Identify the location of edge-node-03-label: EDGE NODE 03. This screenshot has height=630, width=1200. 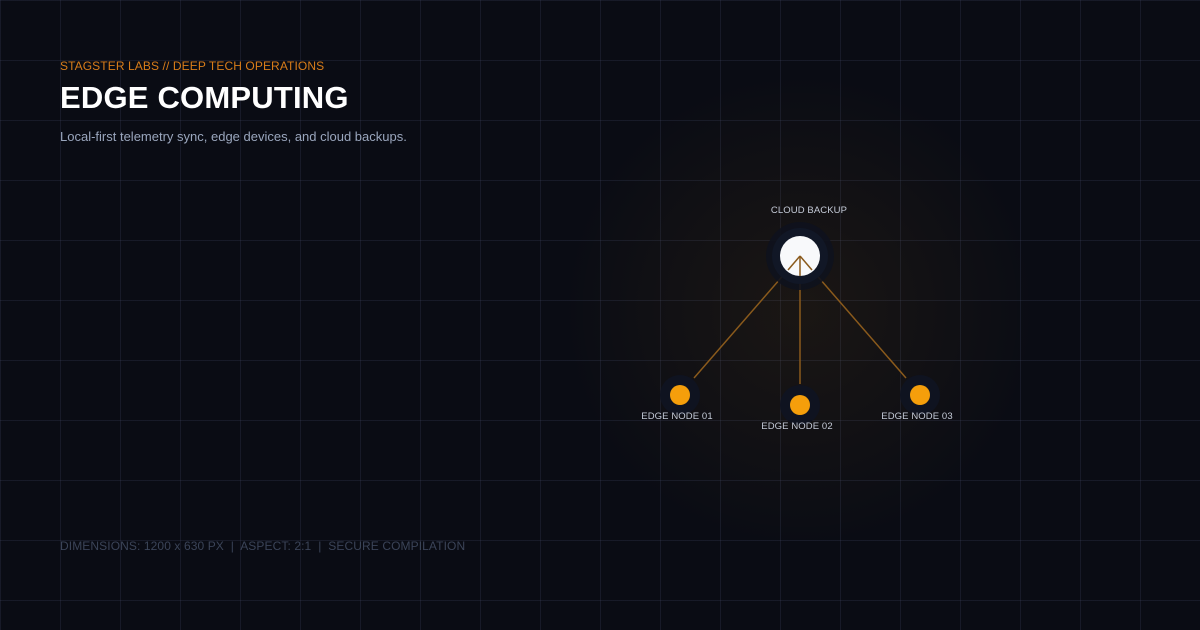
(916, 416).